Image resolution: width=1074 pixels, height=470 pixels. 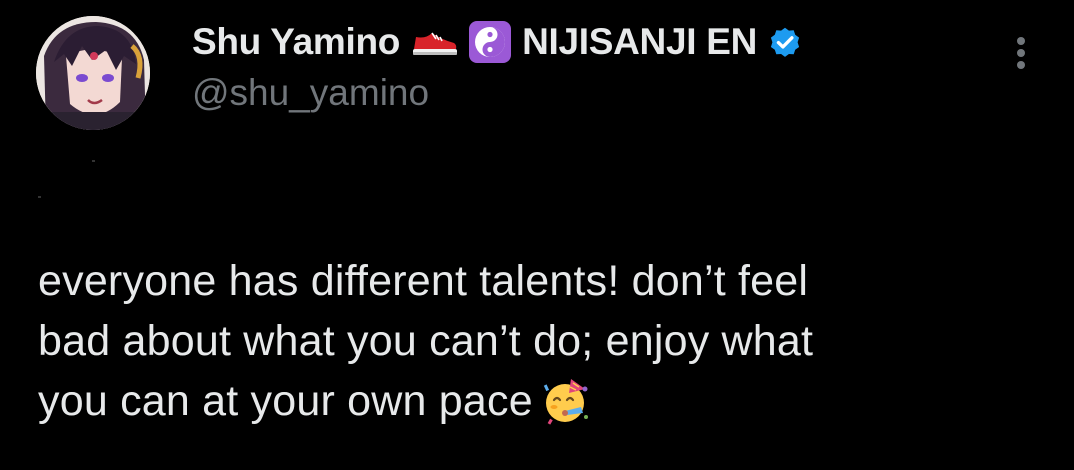 I want to click on avatar-image, so click(x=93, y=73).